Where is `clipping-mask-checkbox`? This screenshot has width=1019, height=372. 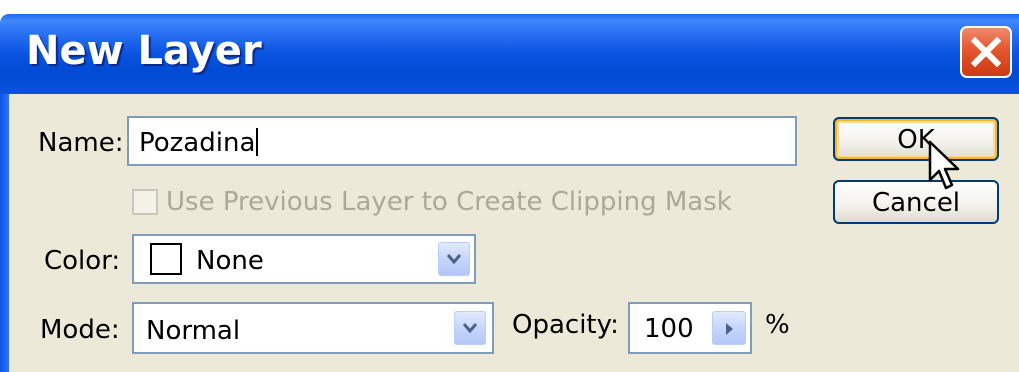
clipping-mask-checkbox is located at coordinates (145, 202).